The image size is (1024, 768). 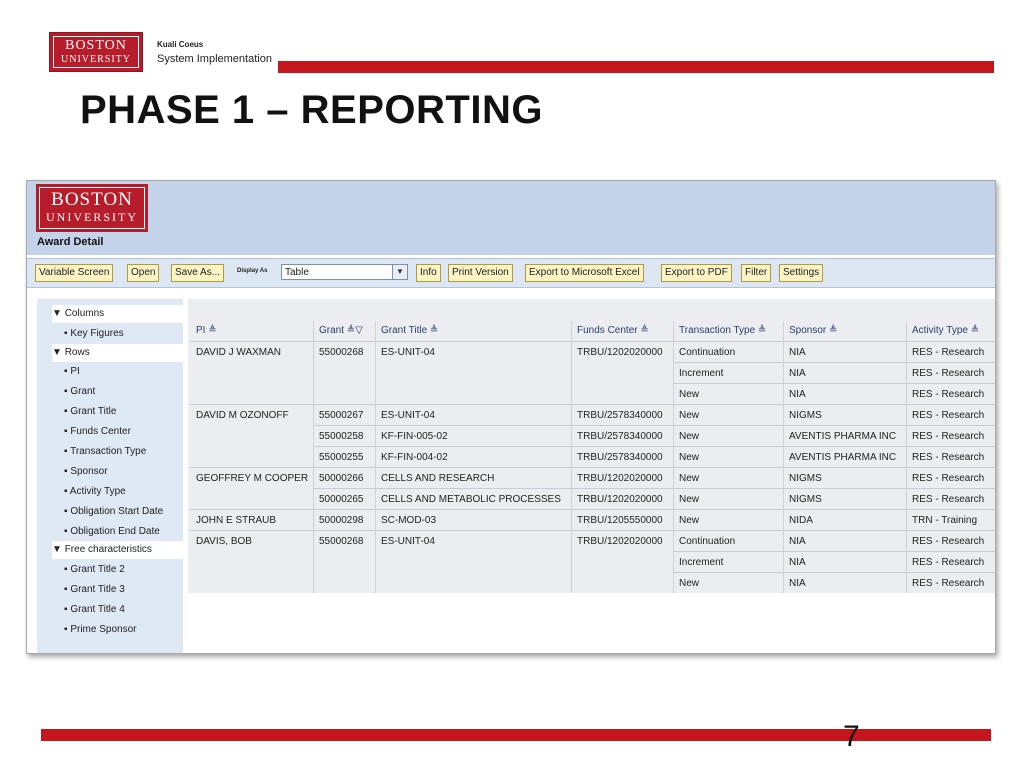 I want to click on table-cell: CELLS AND RESEARCH, so click(x=438, y=478).